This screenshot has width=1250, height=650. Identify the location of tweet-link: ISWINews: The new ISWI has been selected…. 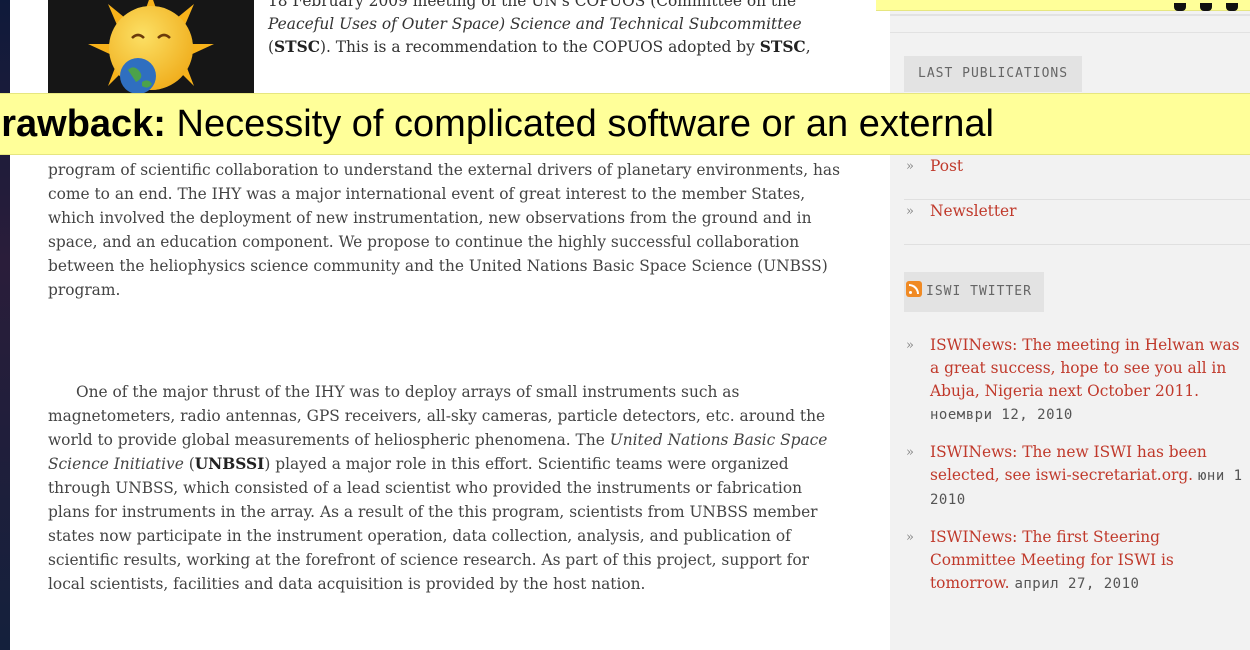
(1068, 463).